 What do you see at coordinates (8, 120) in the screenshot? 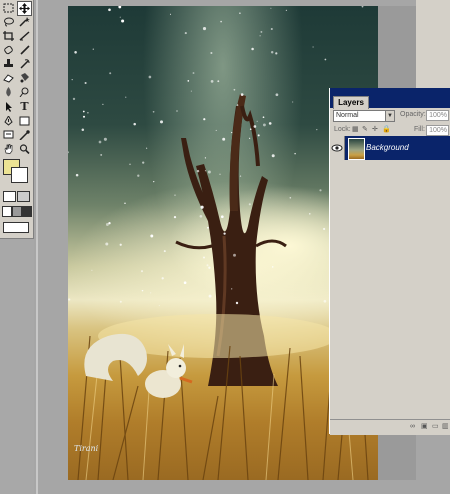
I see `pen-tool-icon` at bounding box center [8, 120].